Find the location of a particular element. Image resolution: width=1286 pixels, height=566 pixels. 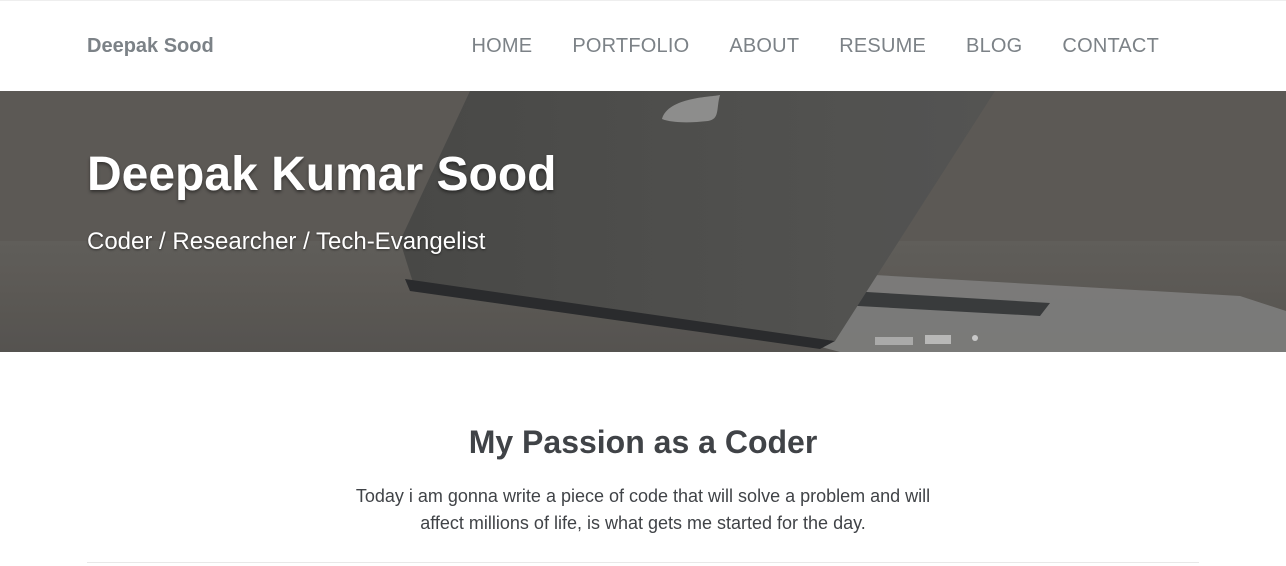

nav-item-resume: RESUME is located at coordinates (882, 46).